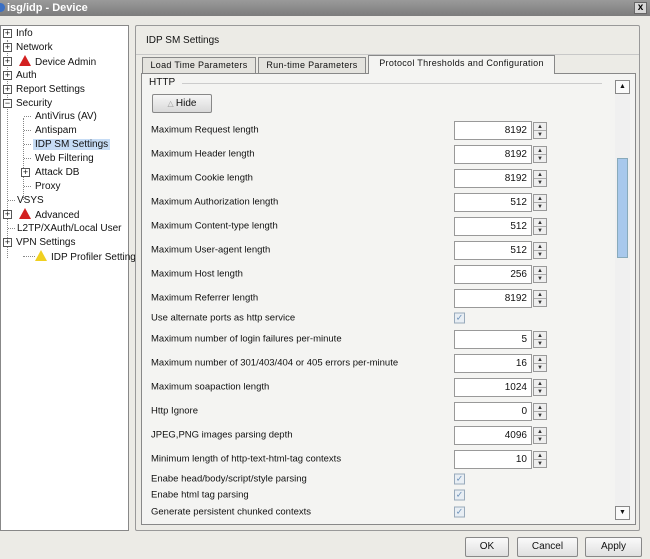 Image resolution: width=650 pixels, height=559 pixels. What do you see at coordinates (44, 90) in the screenshot?
I see `tree-item-report-settings: + Report Settings` at bounding box center [44, 90].